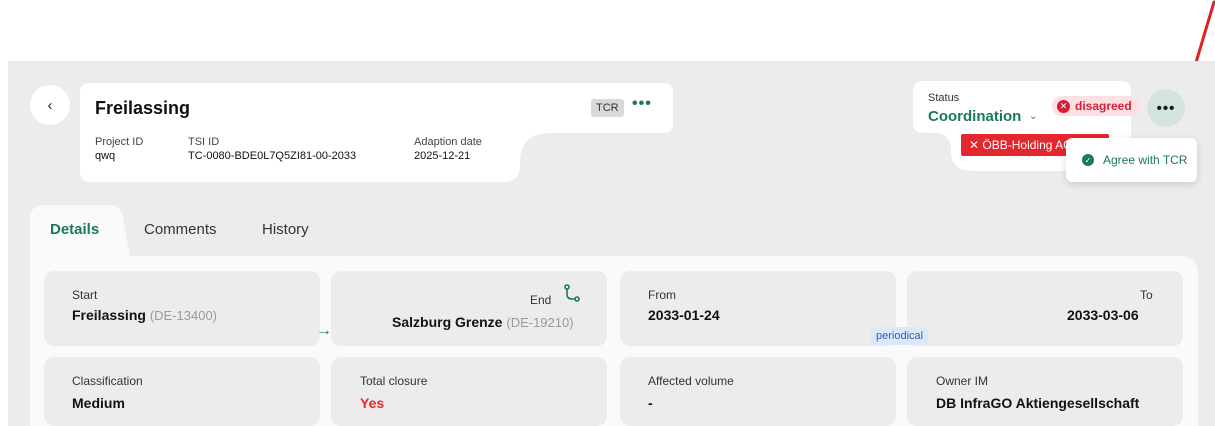 Image resolution: width=1215 pixels, height=426 pixels. I want to click on end-station: Salzburg Grenze, so click(447, 322).